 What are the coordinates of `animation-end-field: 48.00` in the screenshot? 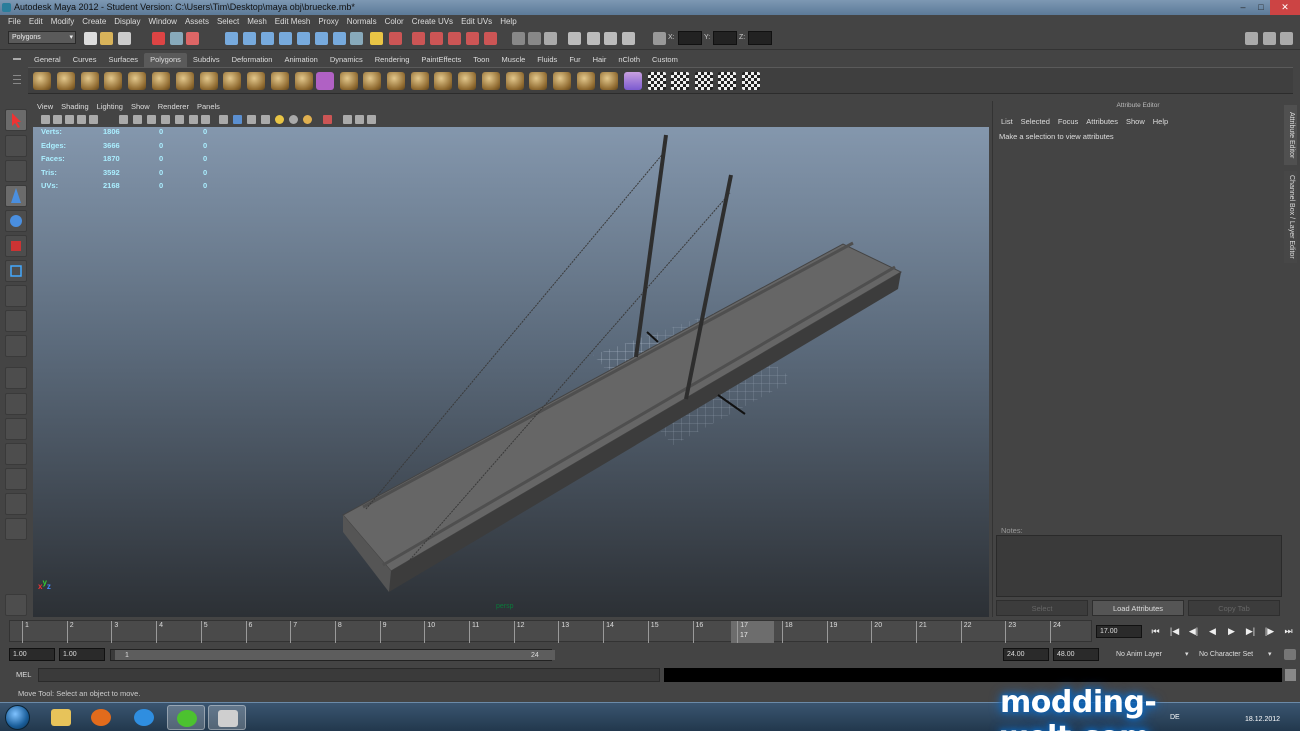 It's located at (1076, 654).